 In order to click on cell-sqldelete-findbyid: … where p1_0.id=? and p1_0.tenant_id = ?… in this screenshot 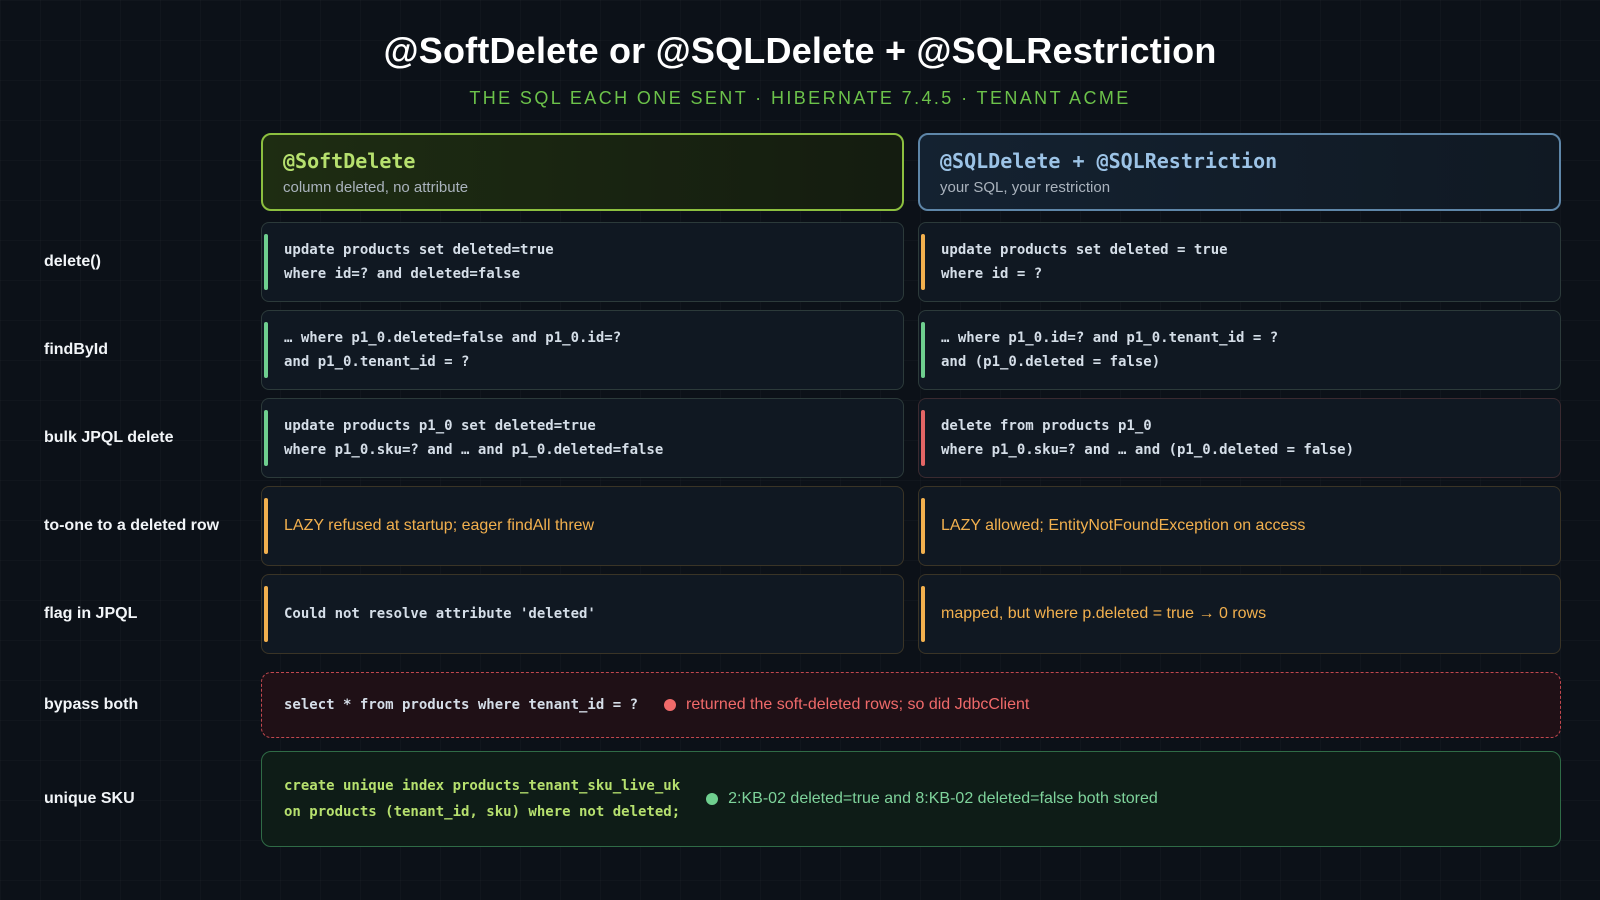, I will do `click(1239, 350)`.